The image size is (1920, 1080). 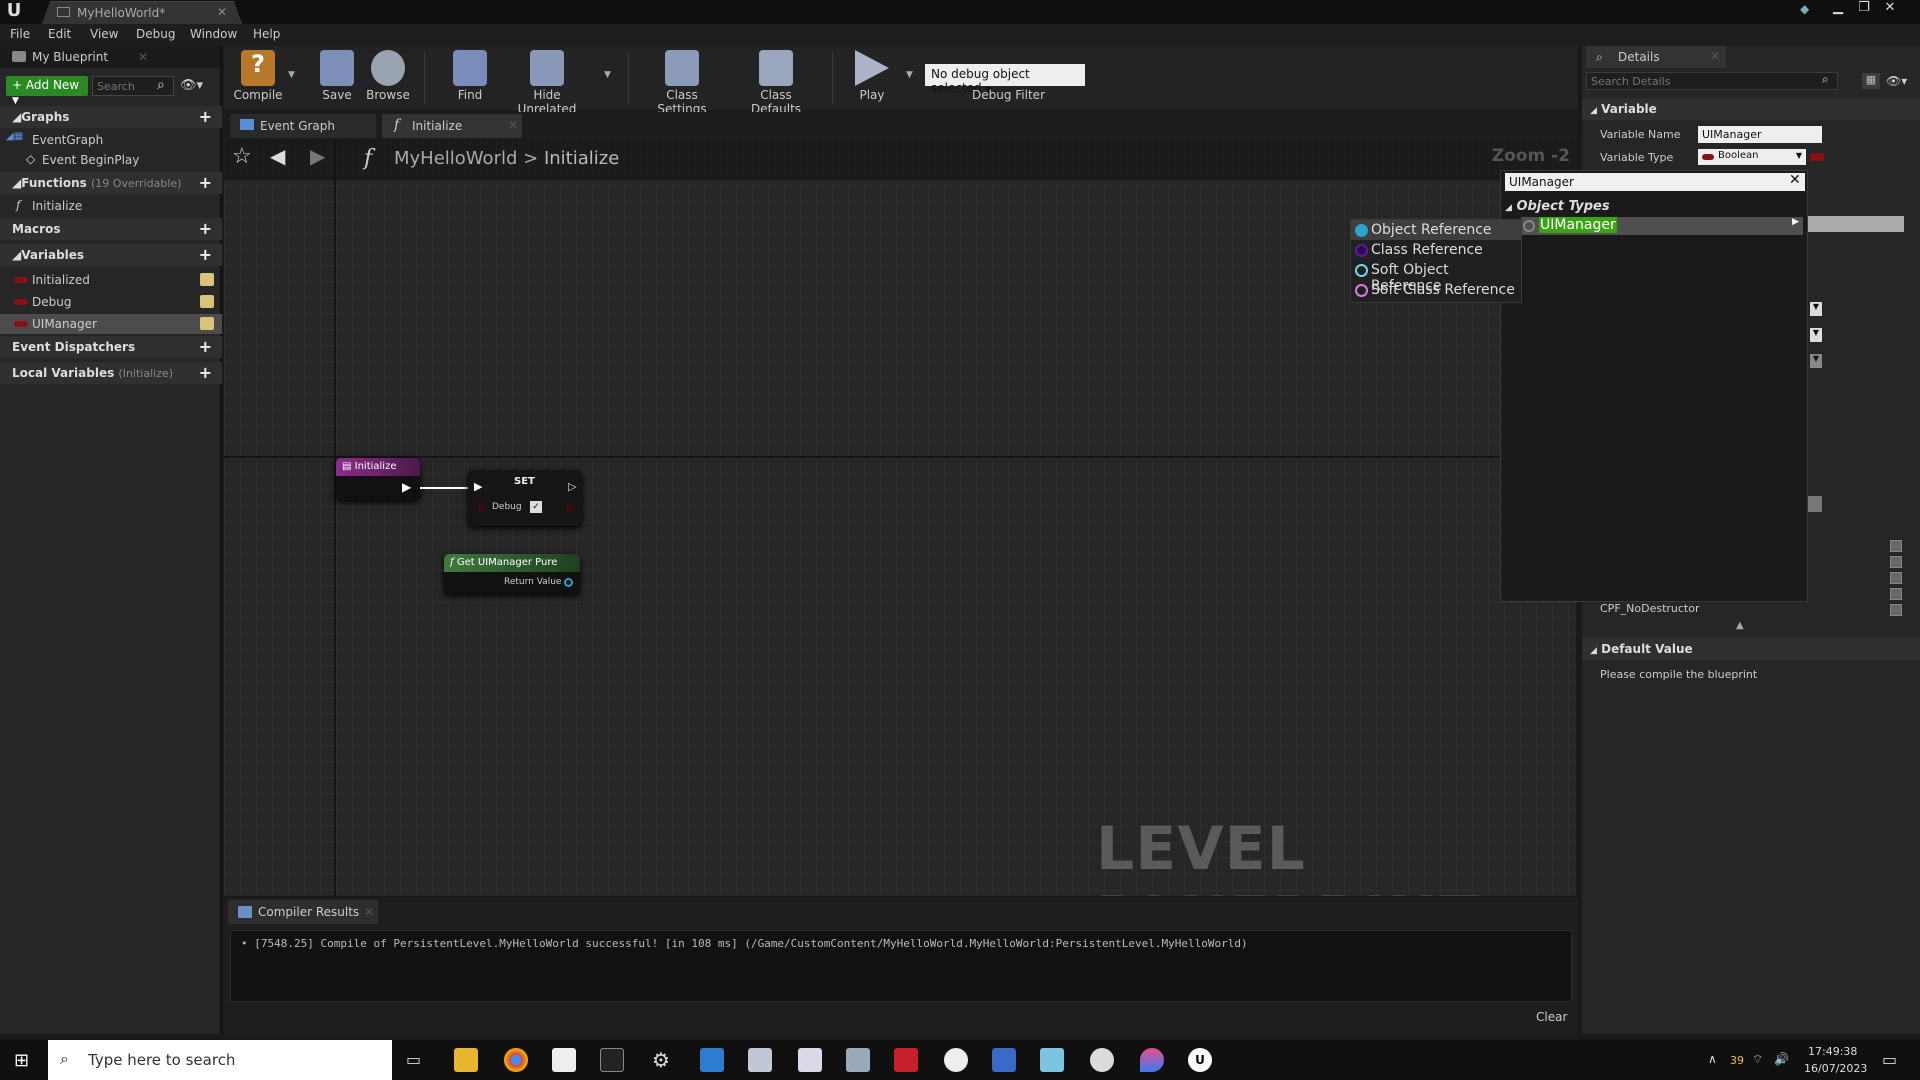 What do you see at coordinates (1890, 9) in the screenshot?
I see `close-window-icon: ✕` at bounding box center [1890, 9].